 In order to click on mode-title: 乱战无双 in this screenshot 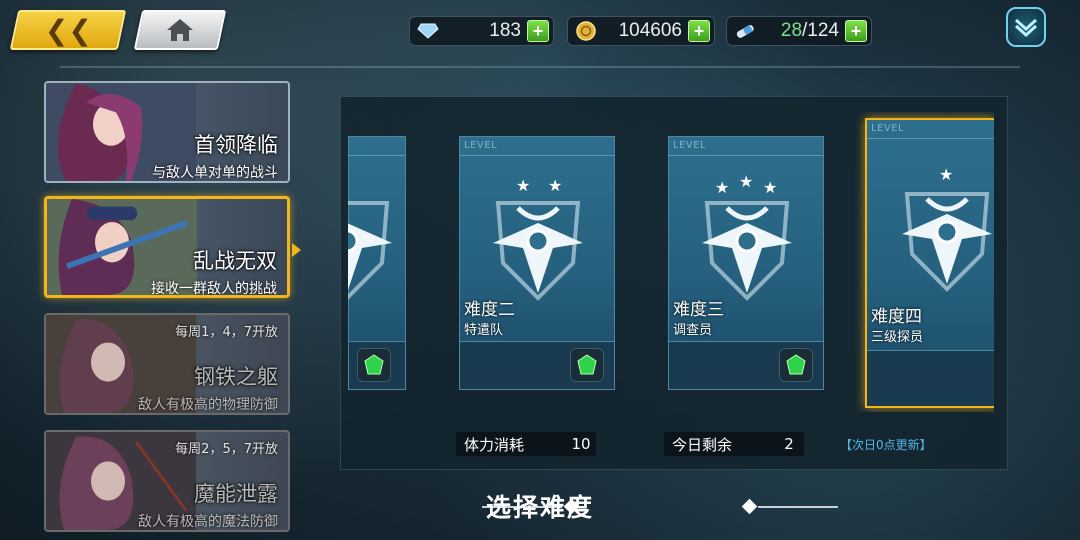, I will do `click(235, 261)`.